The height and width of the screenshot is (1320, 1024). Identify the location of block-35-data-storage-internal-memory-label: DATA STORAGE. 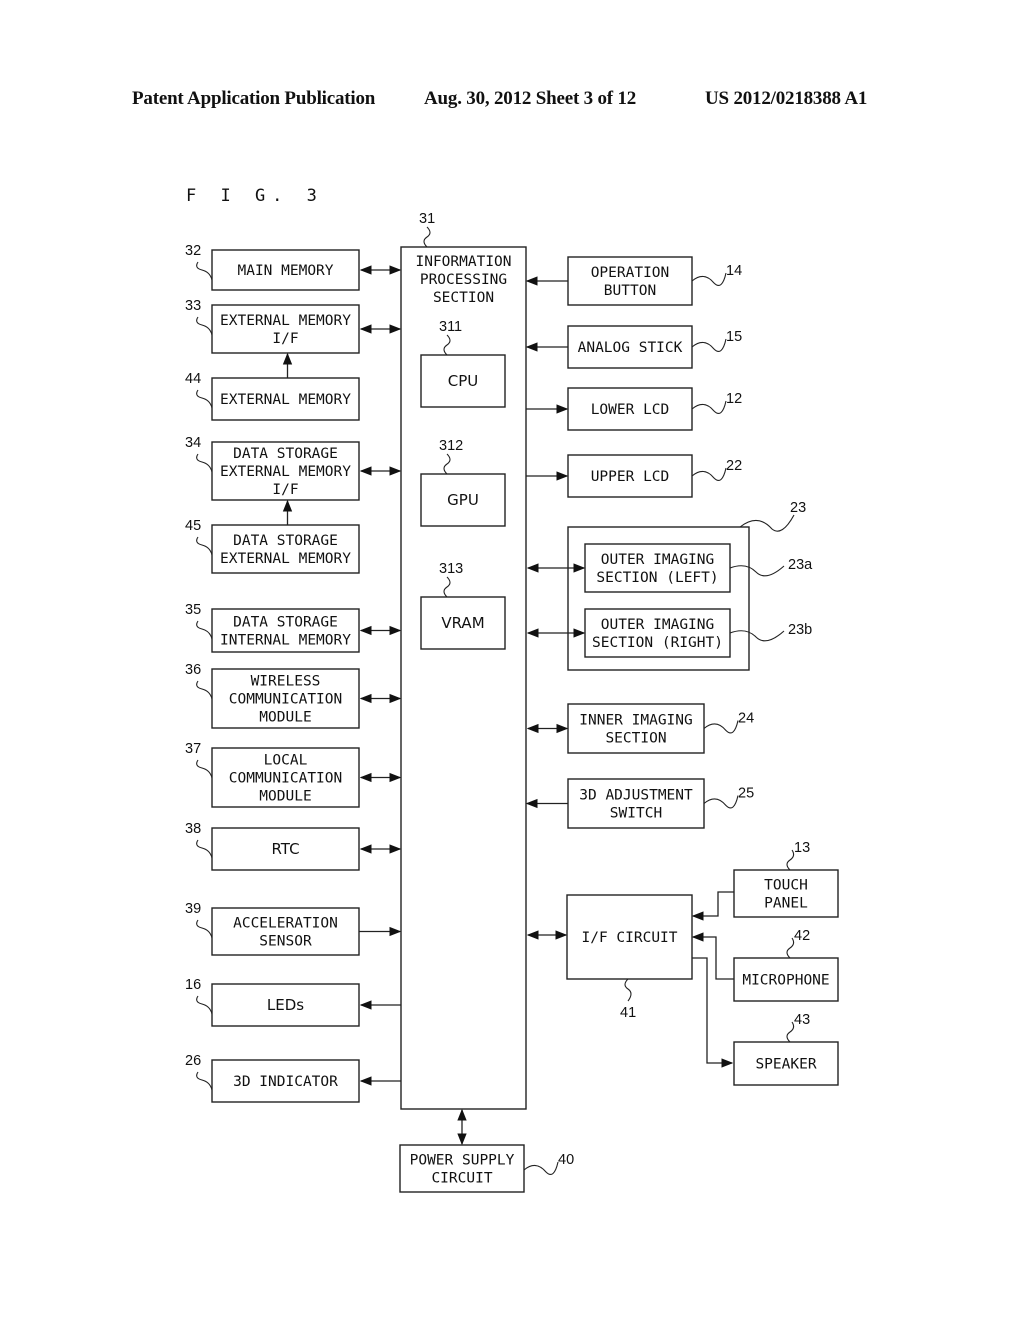
(285, 623).